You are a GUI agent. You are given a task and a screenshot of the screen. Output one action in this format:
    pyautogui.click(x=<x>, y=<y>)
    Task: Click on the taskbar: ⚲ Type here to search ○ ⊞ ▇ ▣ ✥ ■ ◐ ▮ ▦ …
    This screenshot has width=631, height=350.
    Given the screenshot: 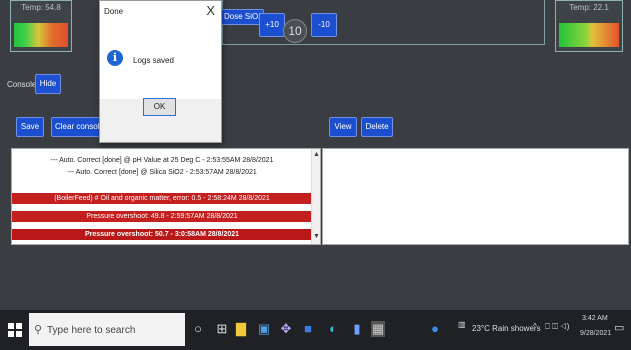 What is the action you would take?
    pyautogui.click(x=315, y=330)
    